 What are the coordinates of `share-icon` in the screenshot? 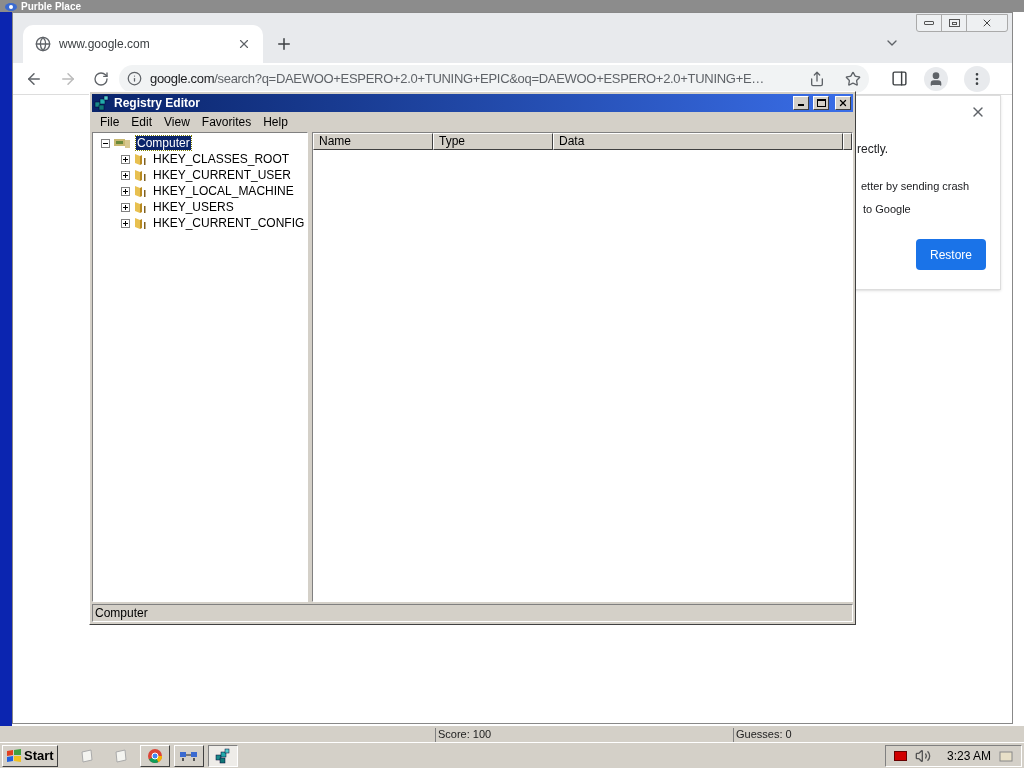 It's located at (817, 78).